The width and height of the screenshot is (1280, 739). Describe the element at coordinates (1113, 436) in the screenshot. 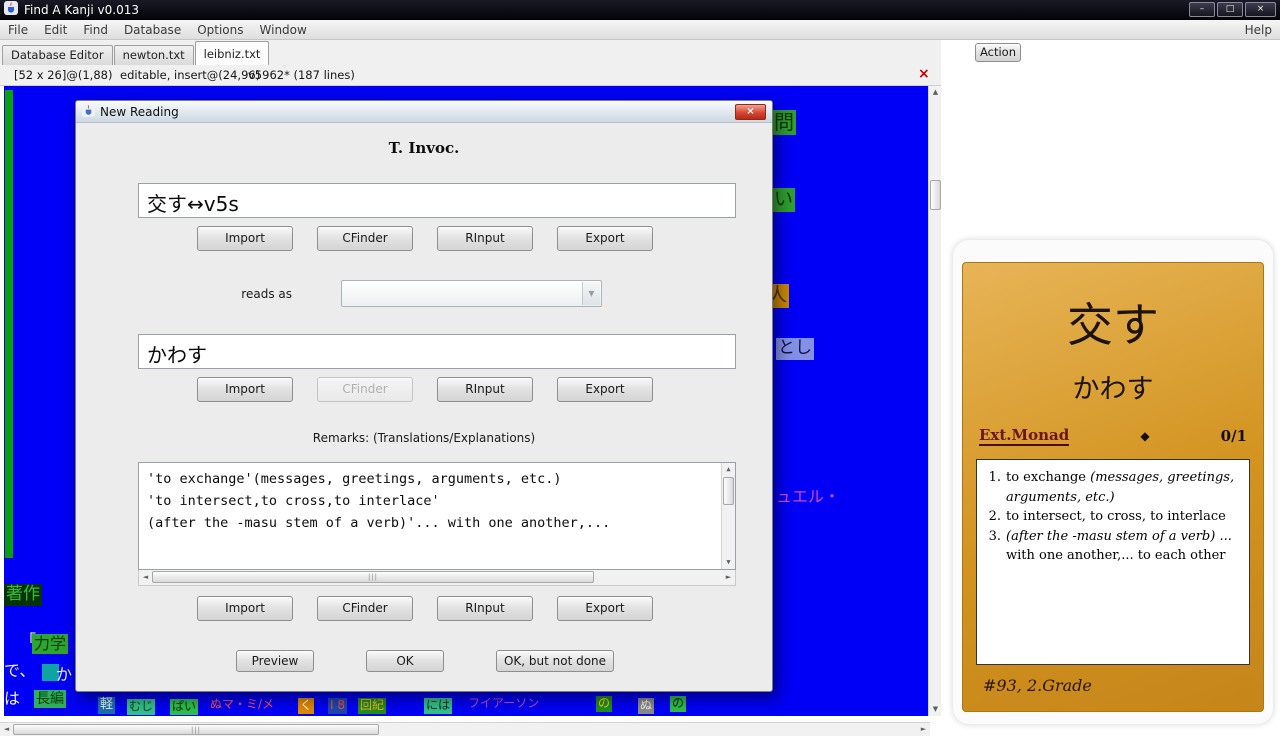

I see `card-tag-row: Ext.Monad ◆ 0/1` at that location.